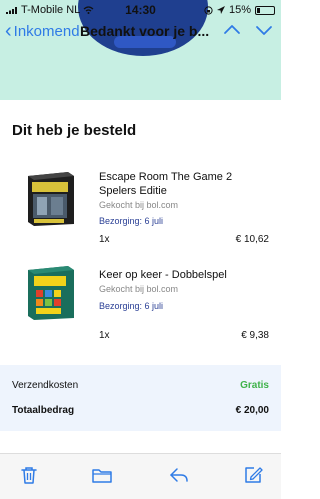  What do you see at coordinates (232, 30) in the screenshot?
I see `chevron-up-icon` at bounding box center [232, 30].